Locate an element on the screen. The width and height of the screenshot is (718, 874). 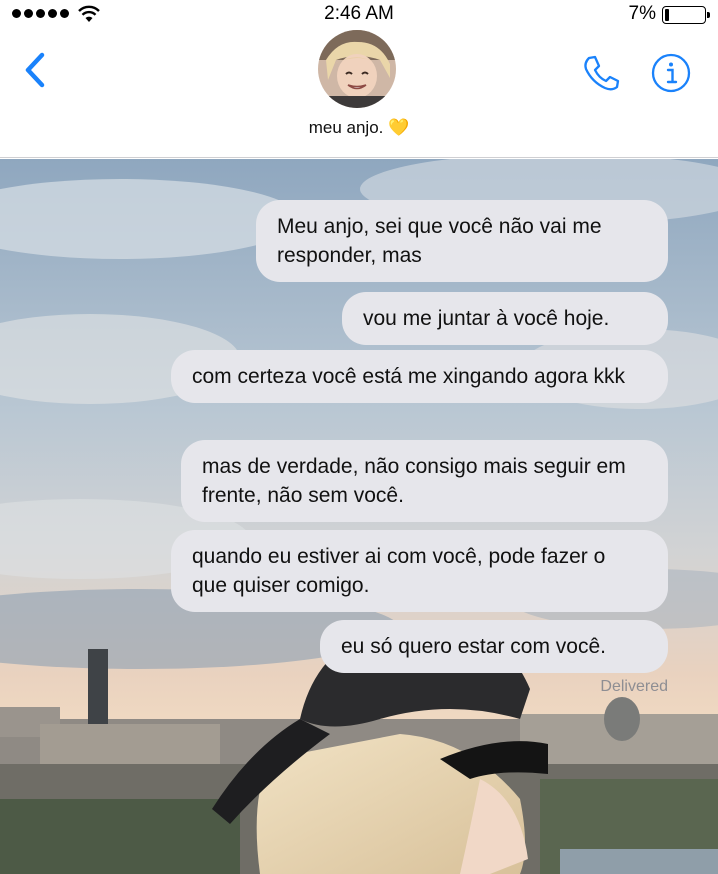
delivered-status: Delivered is located at coordinates (634, 686).